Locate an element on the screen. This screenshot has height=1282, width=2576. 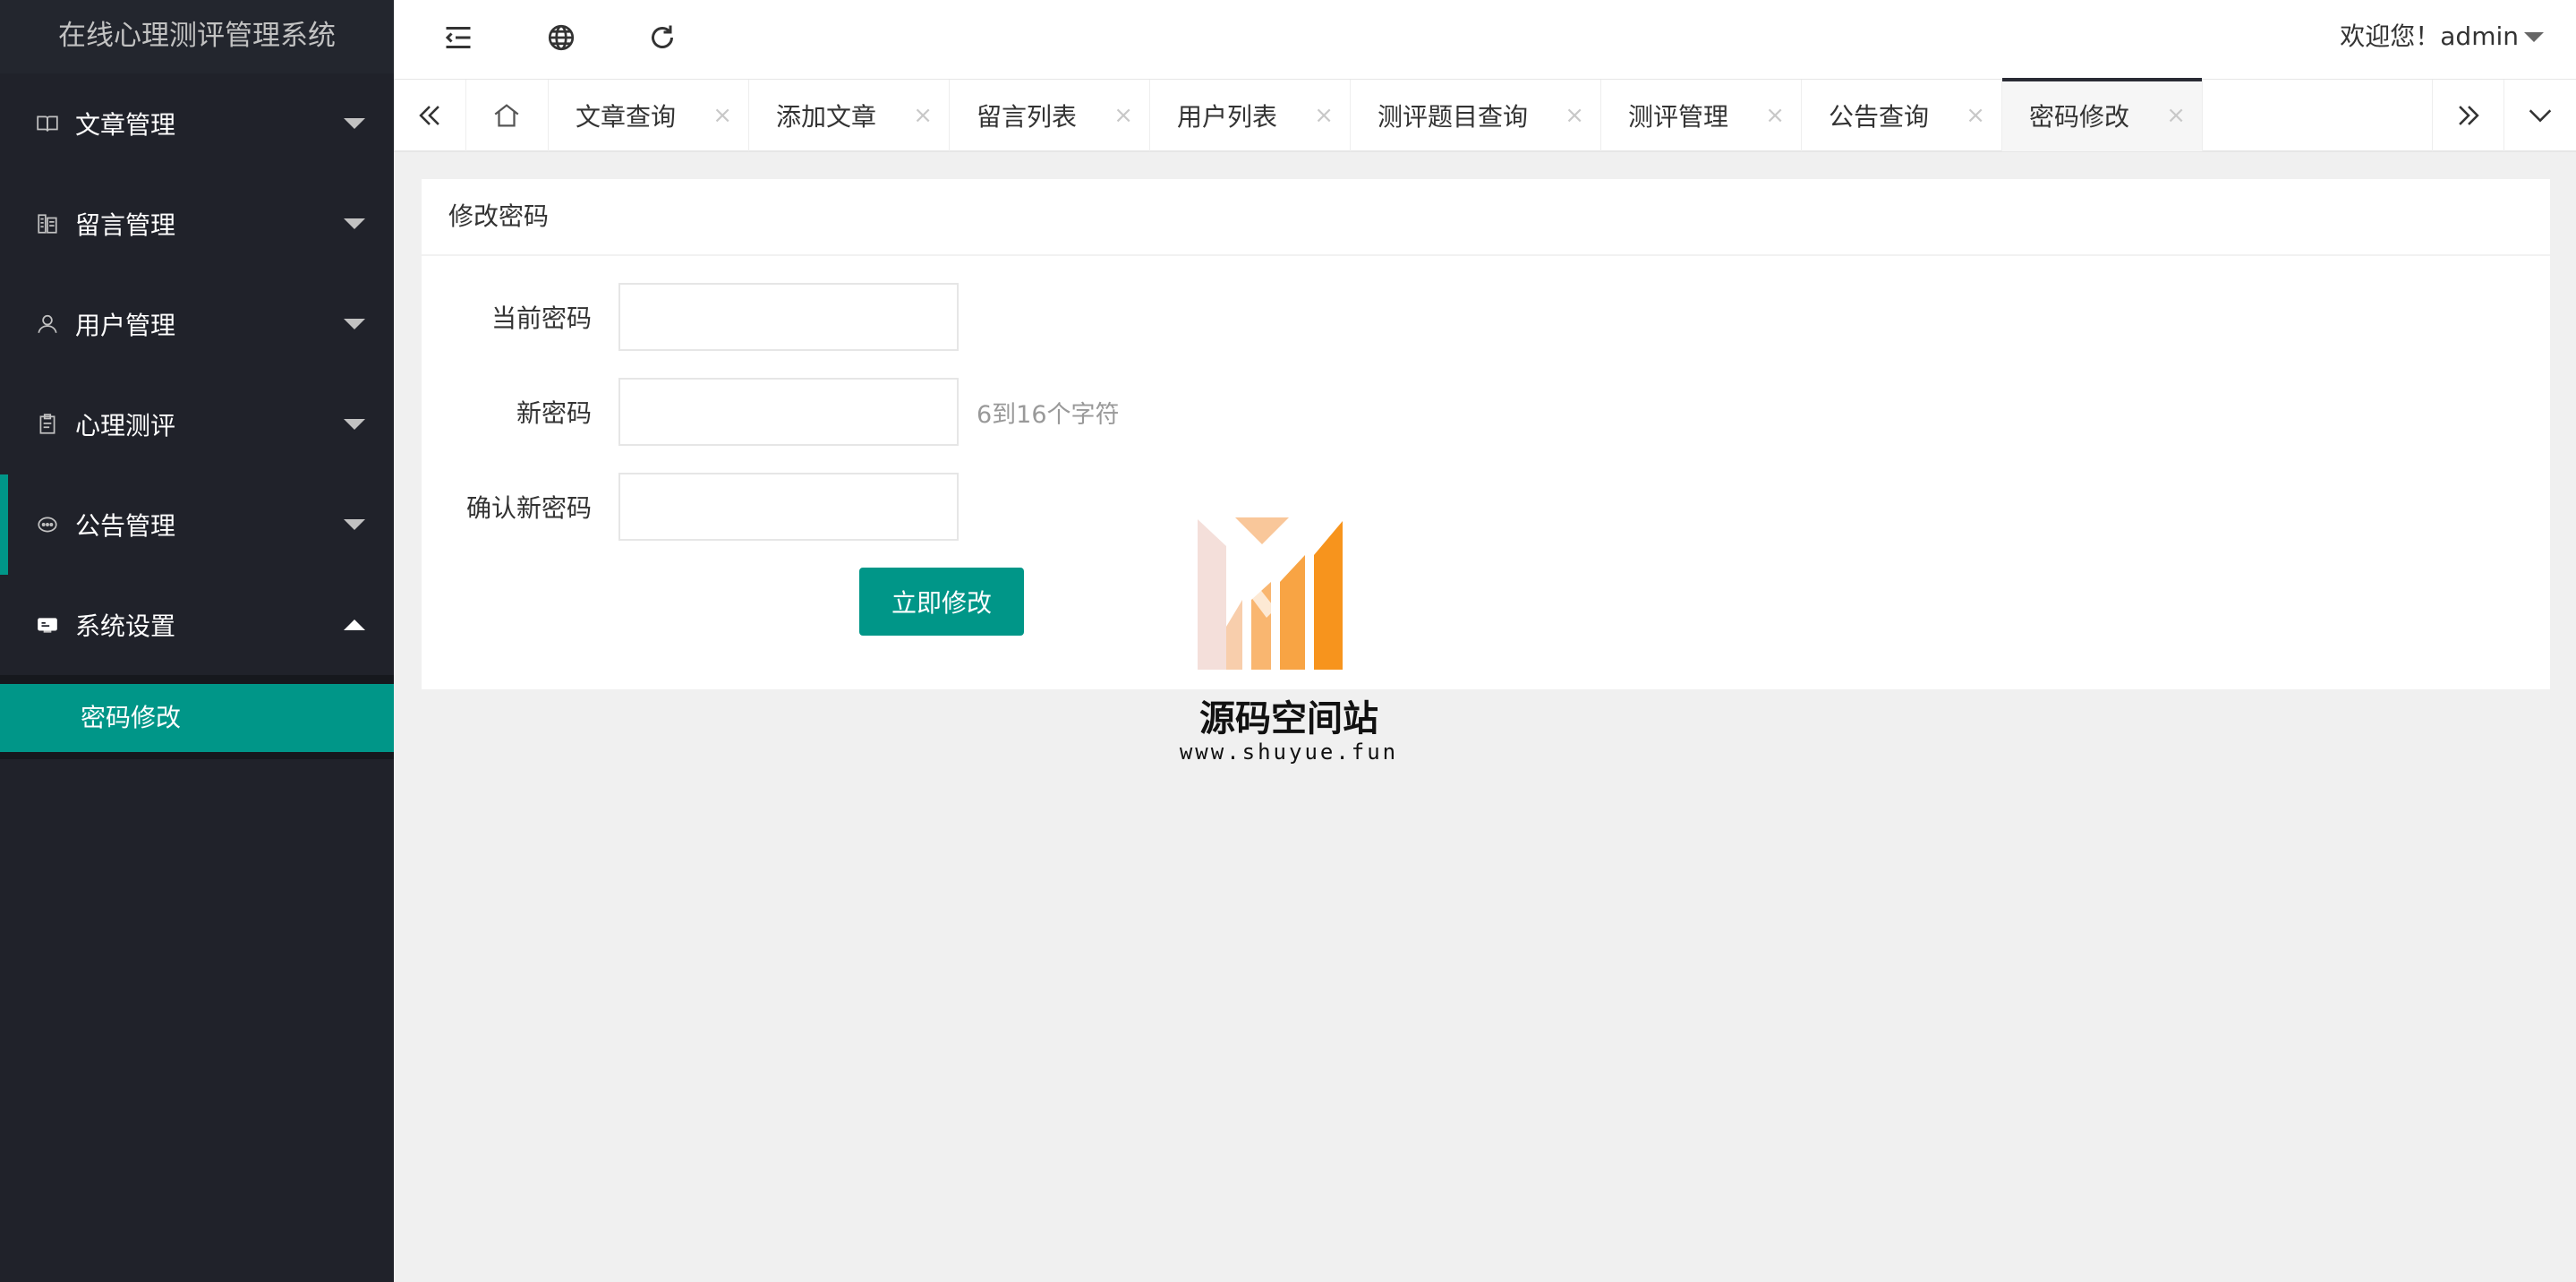
tab-message-list: 留言列表 × is located at coordinates (1050, 115).